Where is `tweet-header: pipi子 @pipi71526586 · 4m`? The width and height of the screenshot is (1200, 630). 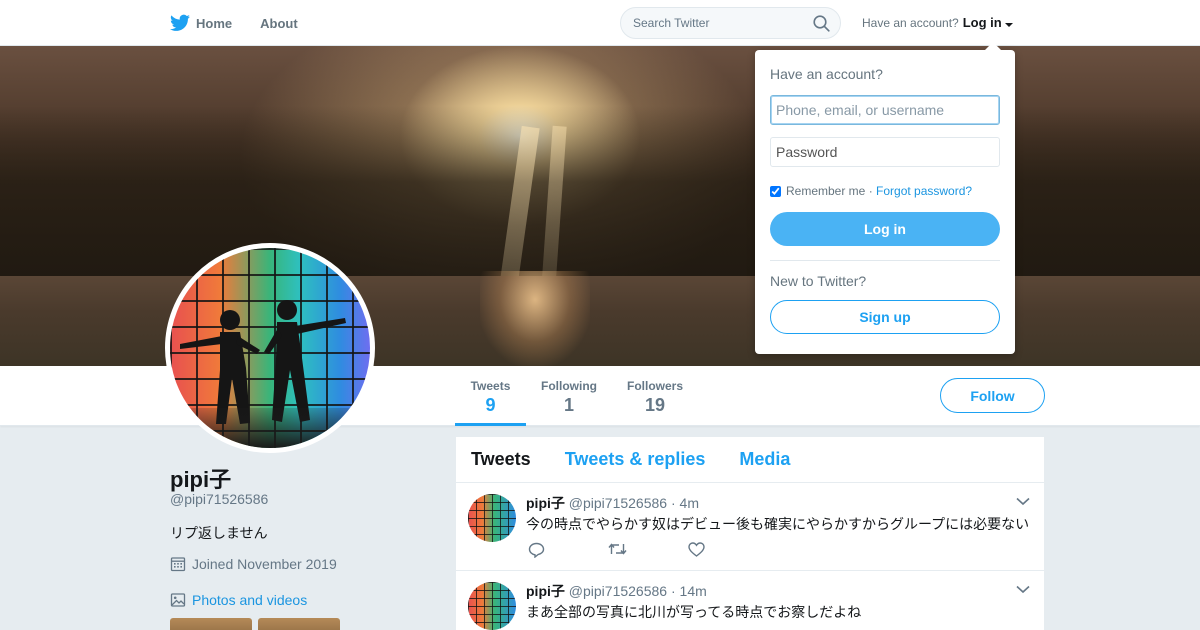 tweet-header: pipi子 @pipi71526586 · 4m is located at coordinates (612, 503).